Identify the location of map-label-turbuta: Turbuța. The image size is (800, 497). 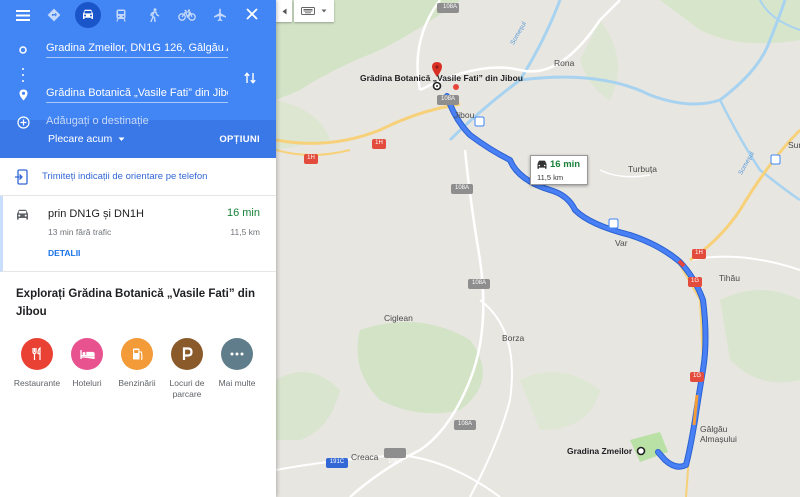
(642, 169).